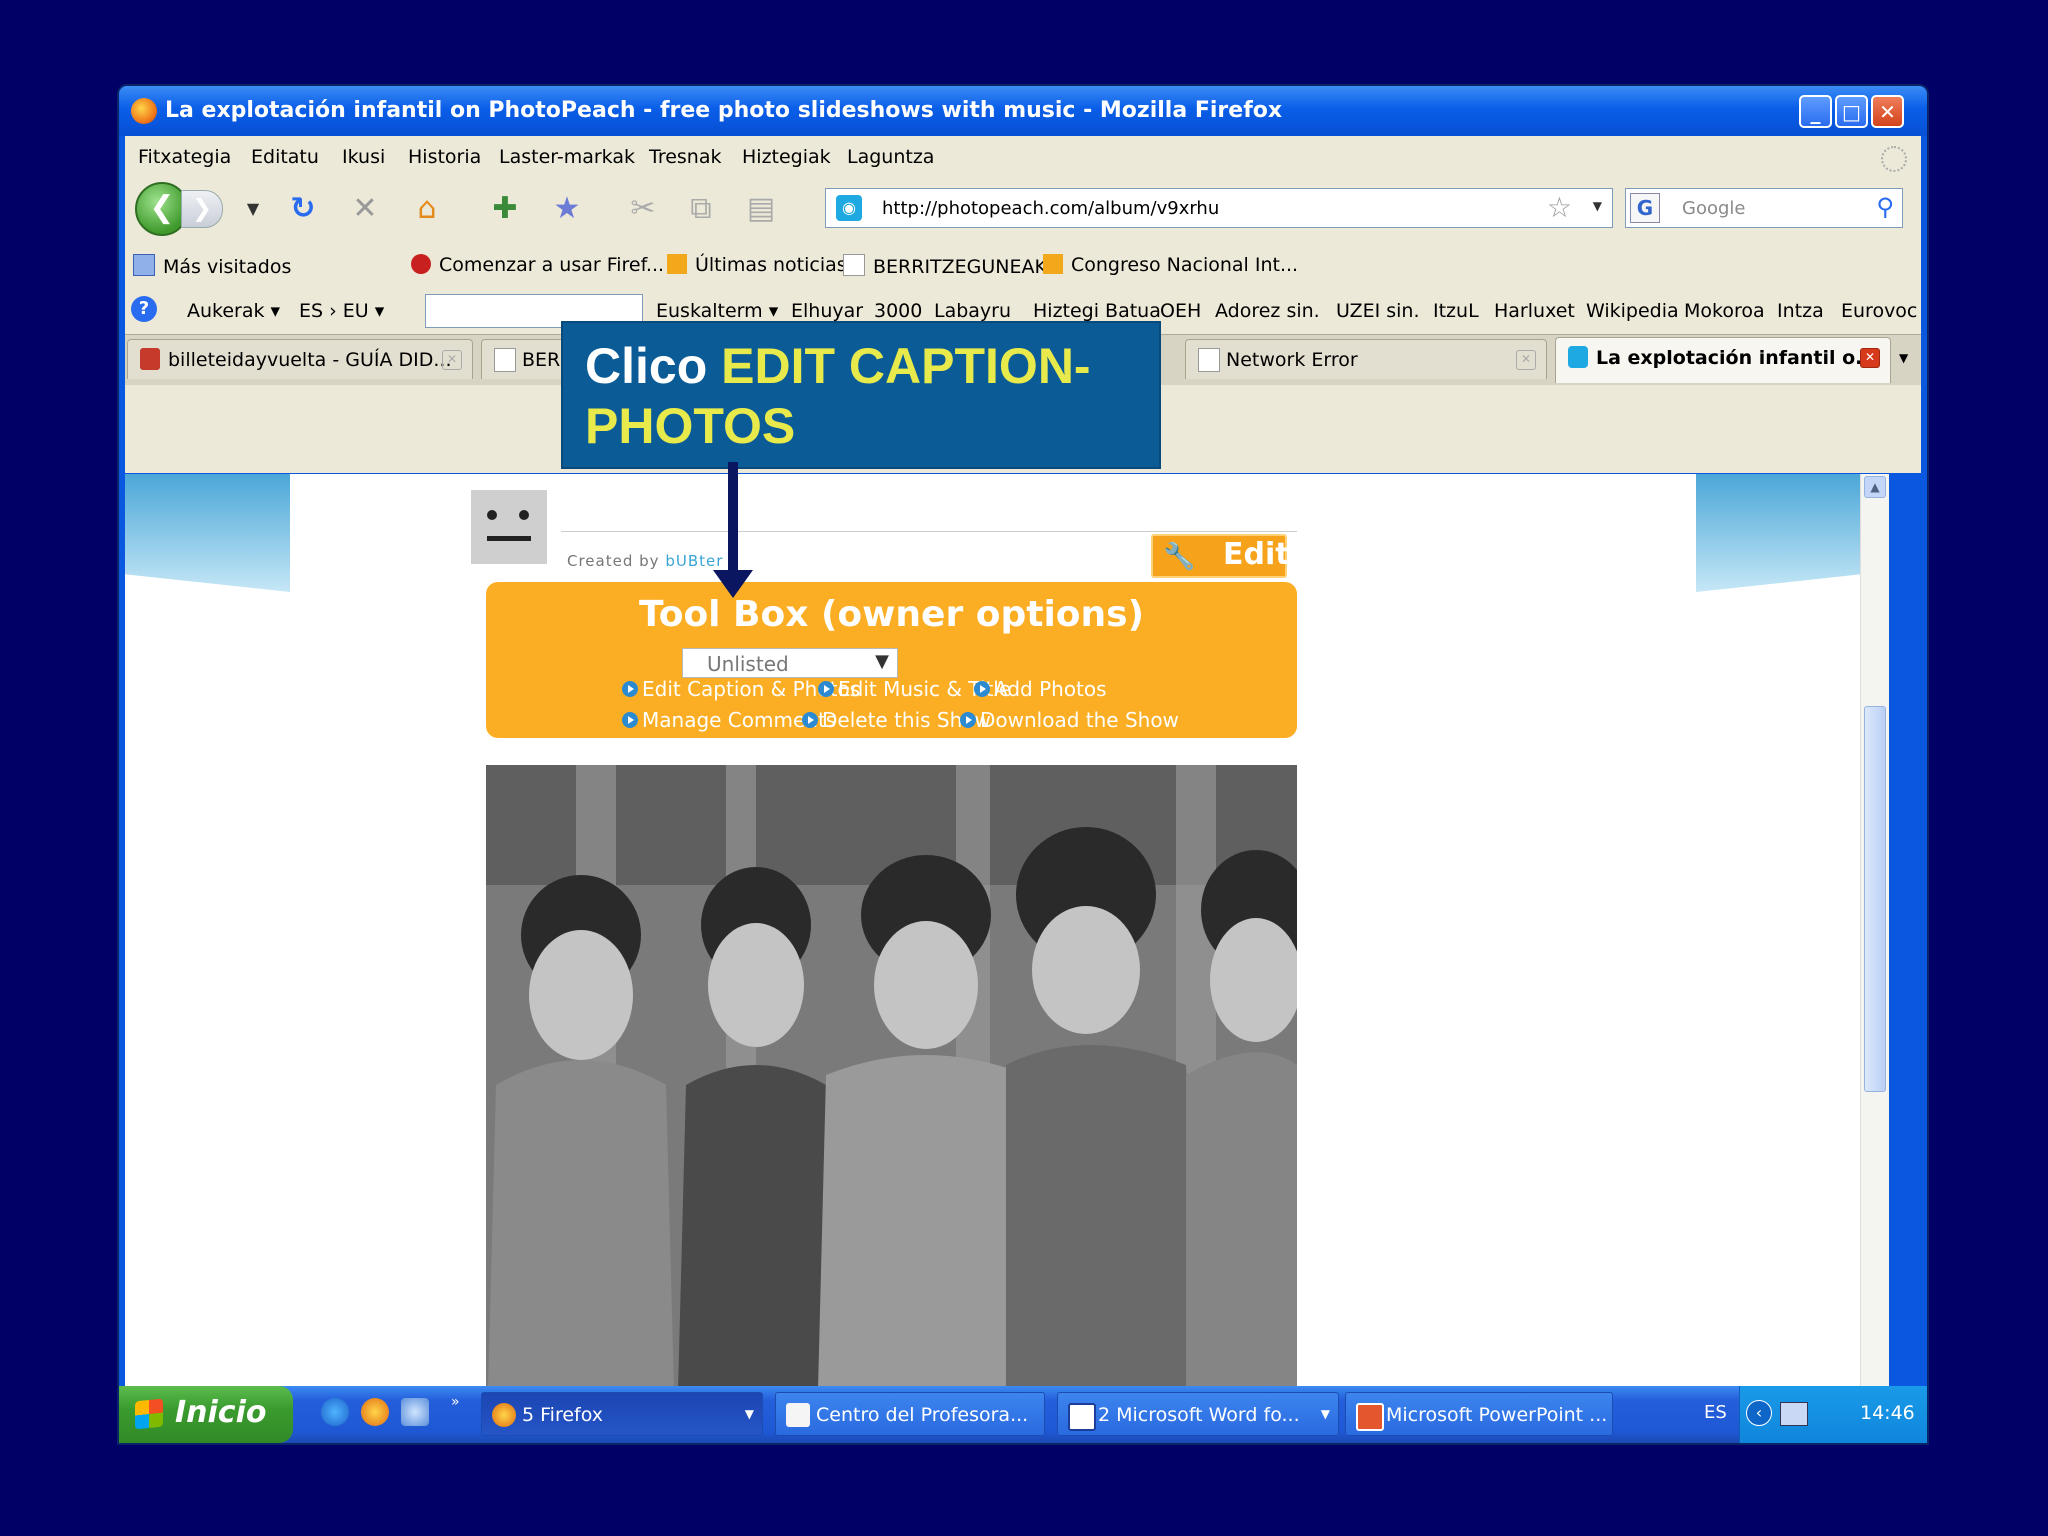 This screenshot has width=2048, height=1536. What do you see at coordinates (1559, 207) in the screenshot?
I see `bookmark-star-icon: ☆` at bounding box center [1559, 207].